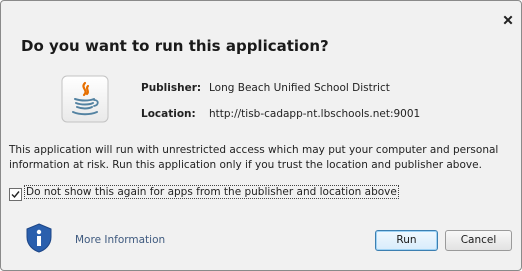 This screenshot has height=271, width=522. I want to click on checkmark-icon, so click(15, 195).